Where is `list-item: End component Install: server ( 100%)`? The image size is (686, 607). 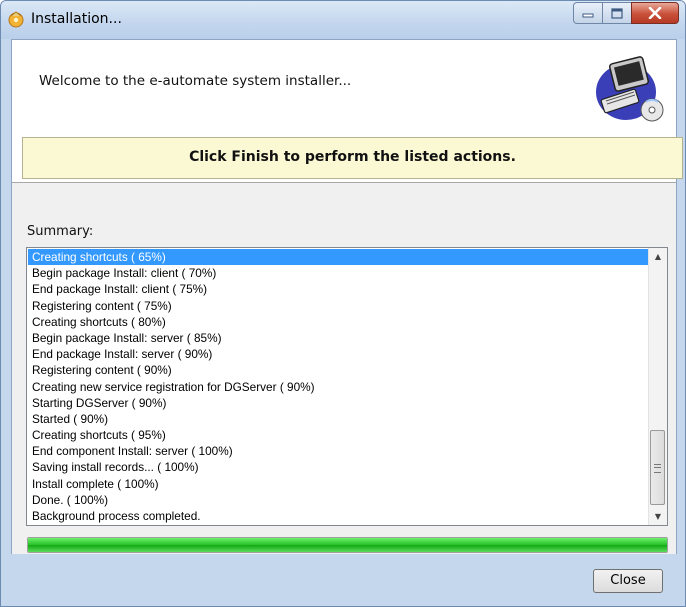
list-item: End component Install: server ( 100%) is located at coordinates (338, 451).